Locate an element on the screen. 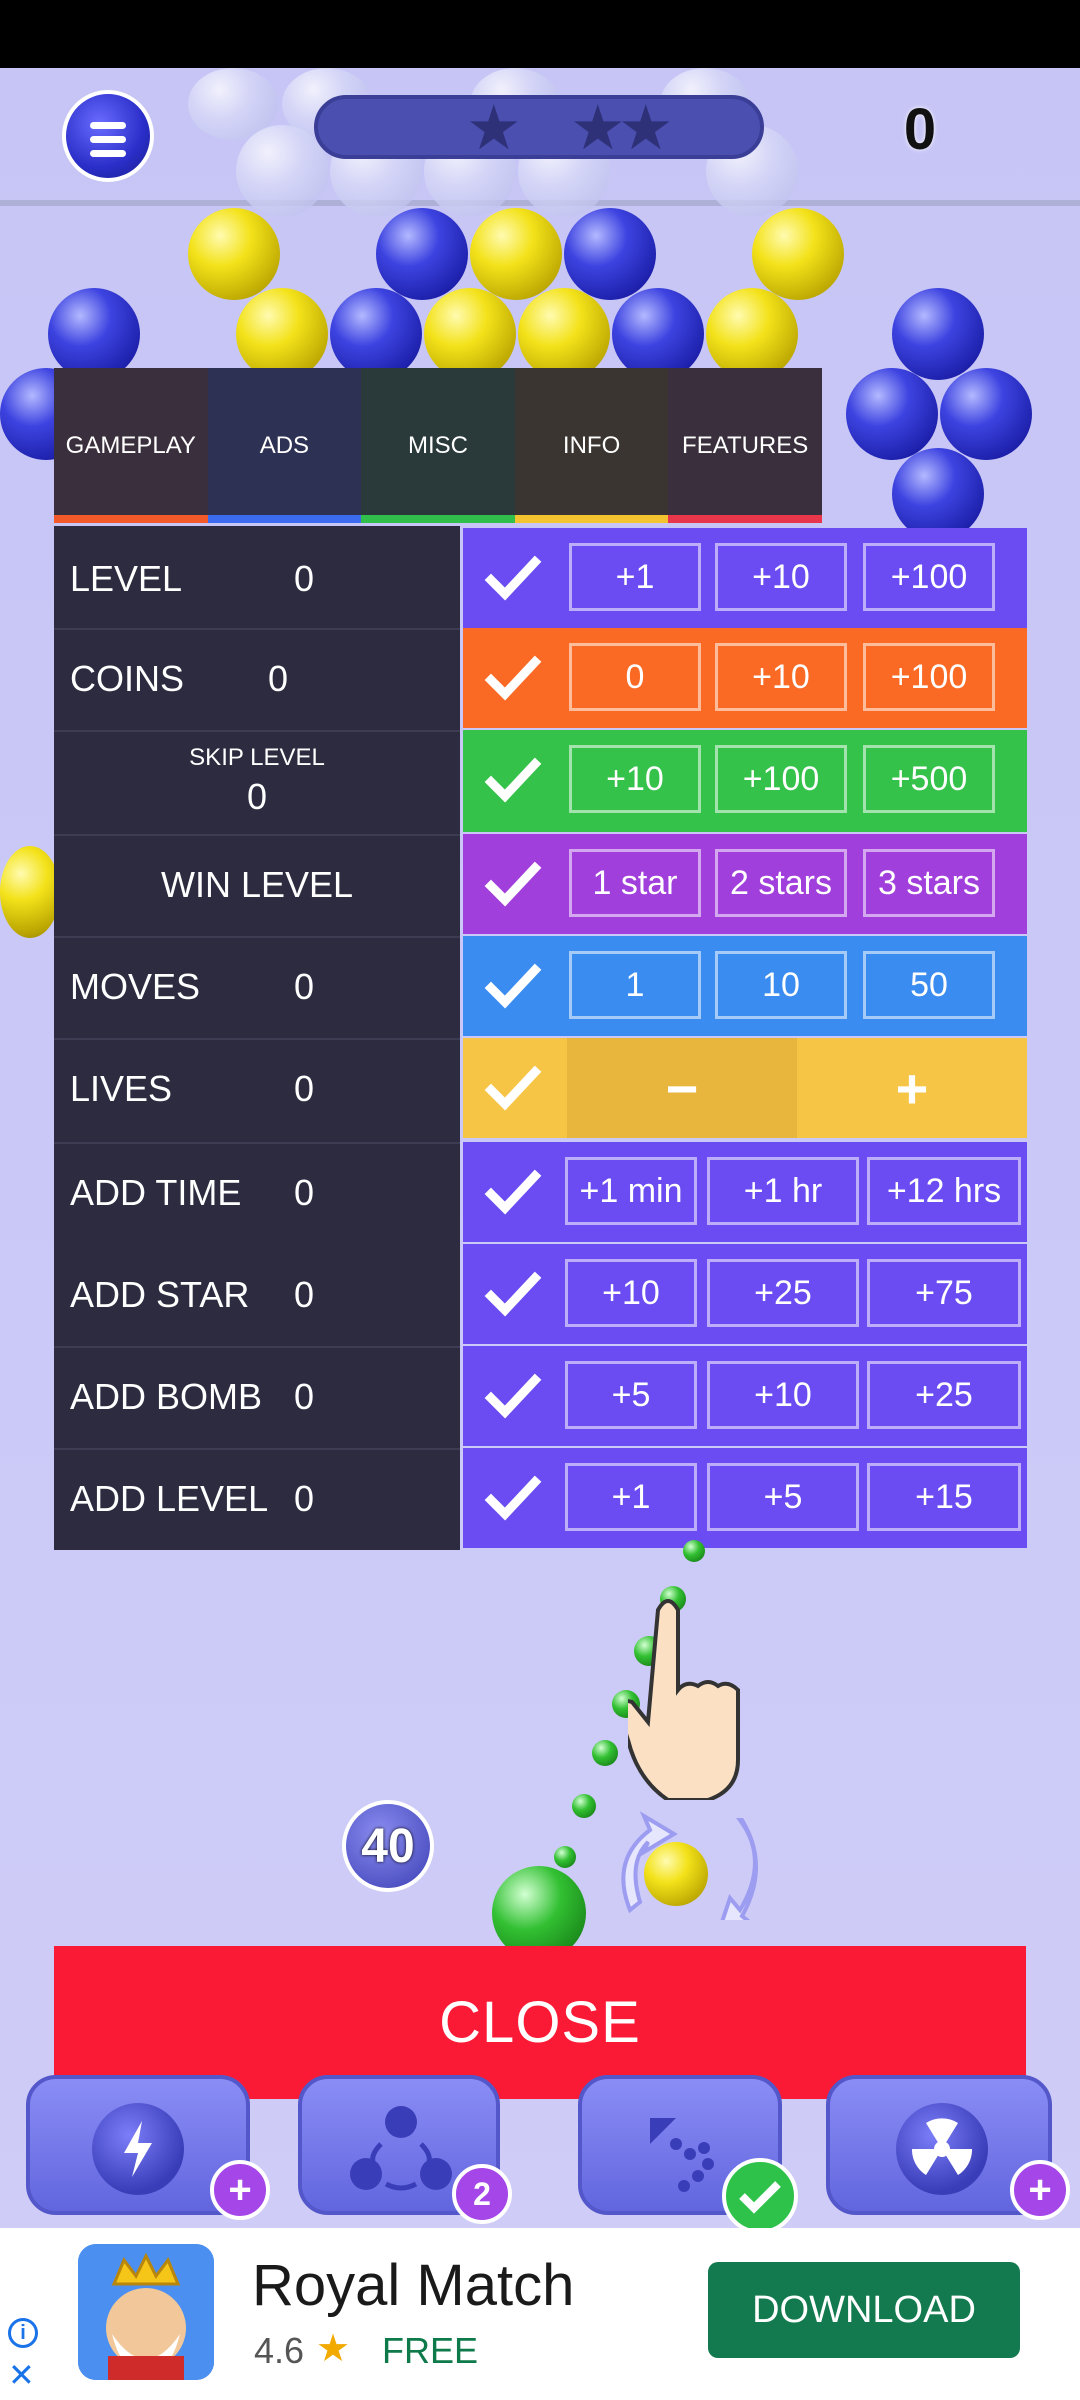 The image size is (1080, 2400). option-button: 0 is located at coordinates (635, 677).